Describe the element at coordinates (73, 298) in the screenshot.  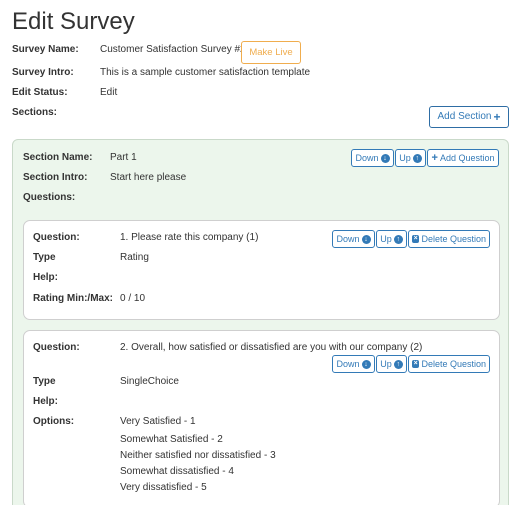
I see `rating-range-label: Rating Min:/Max:` at that location.